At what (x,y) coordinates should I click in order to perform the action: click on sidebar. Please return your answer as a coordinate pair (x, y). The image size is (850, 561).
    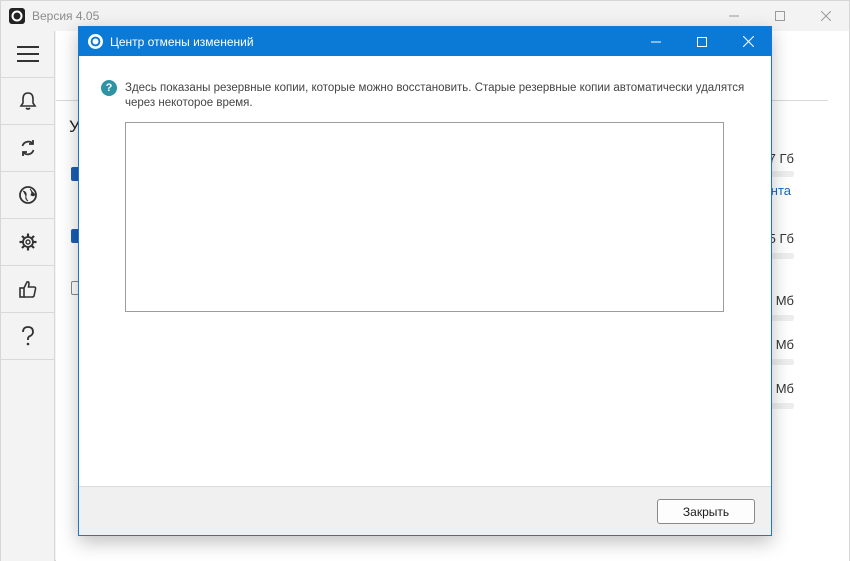
    Looking at the image, I should click on (28, 296).